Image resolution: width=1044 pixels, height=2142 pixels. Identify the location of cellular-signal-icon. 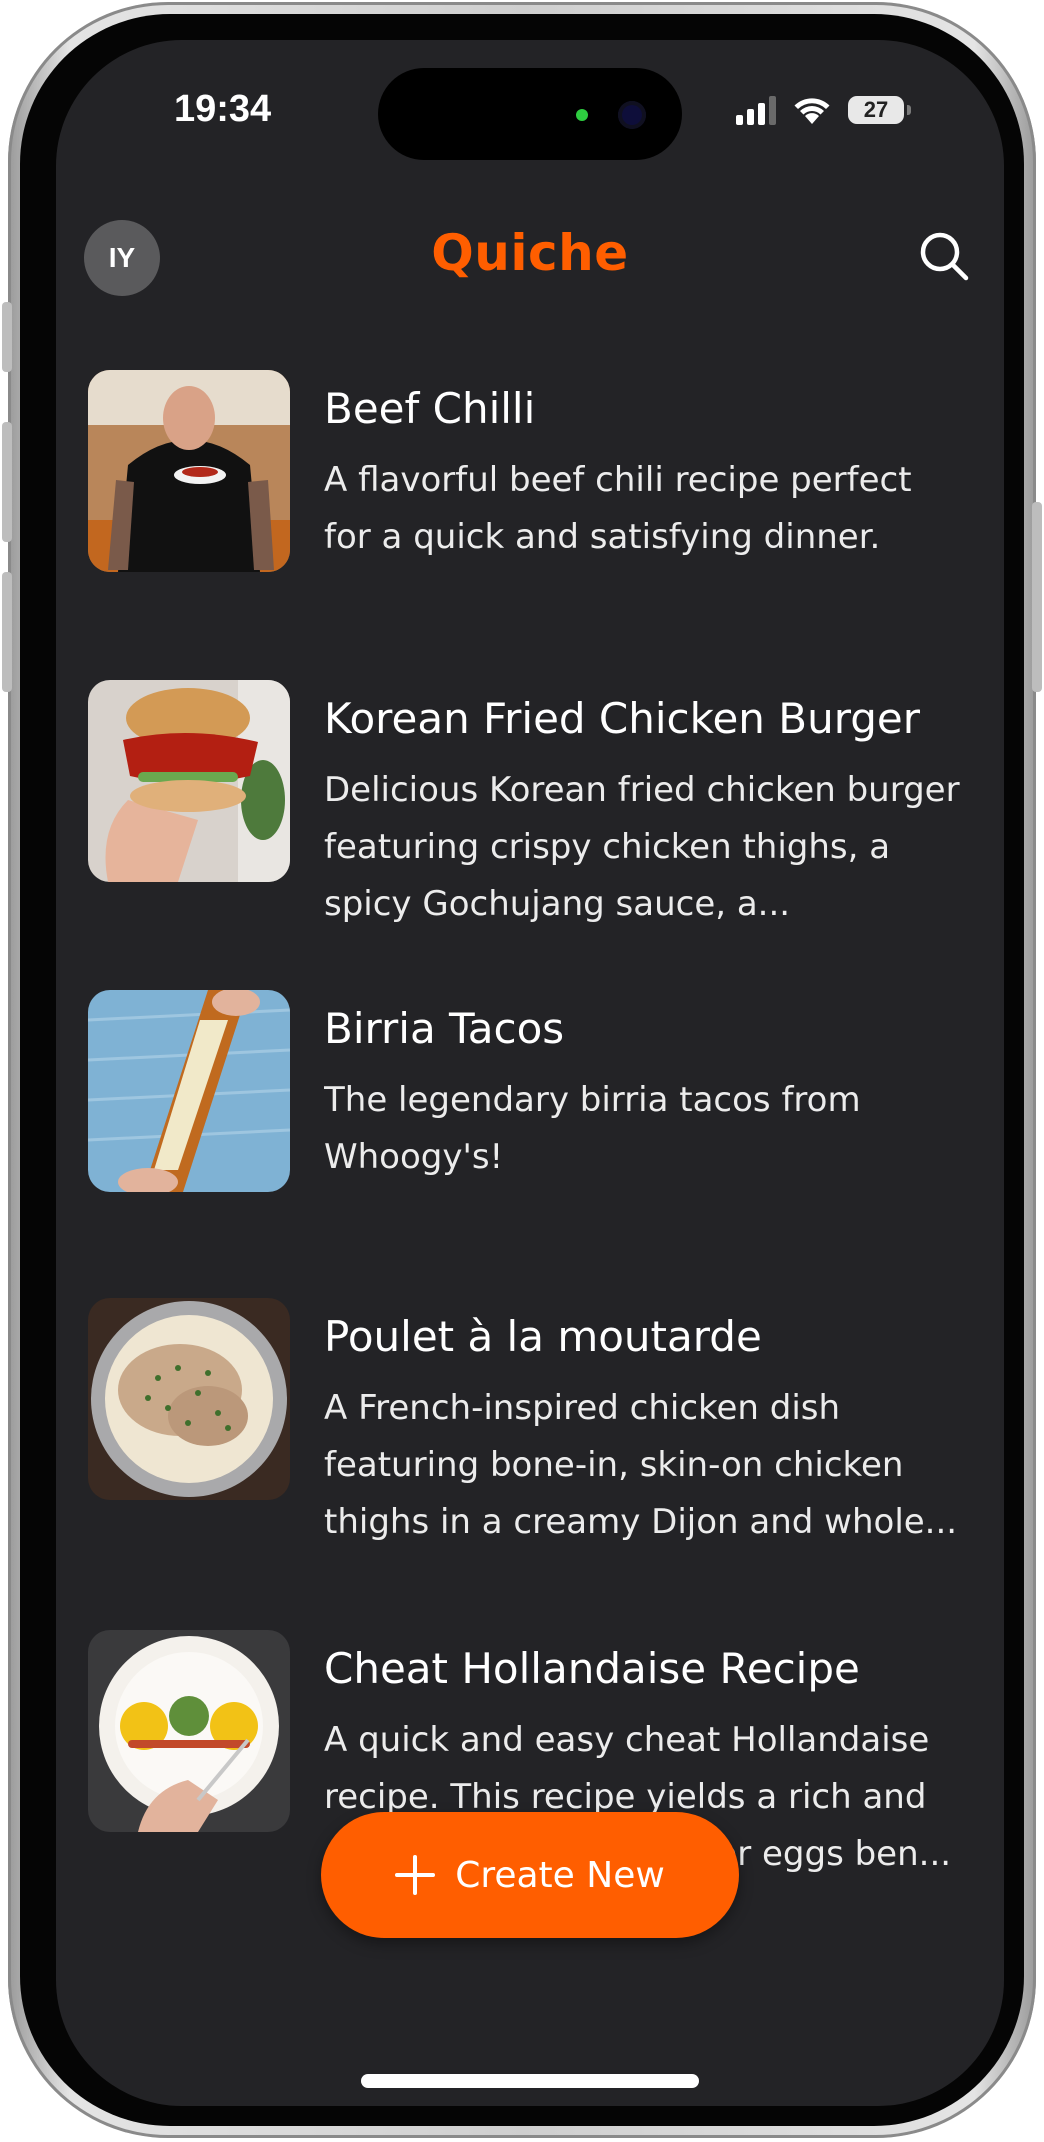
(756, 110).